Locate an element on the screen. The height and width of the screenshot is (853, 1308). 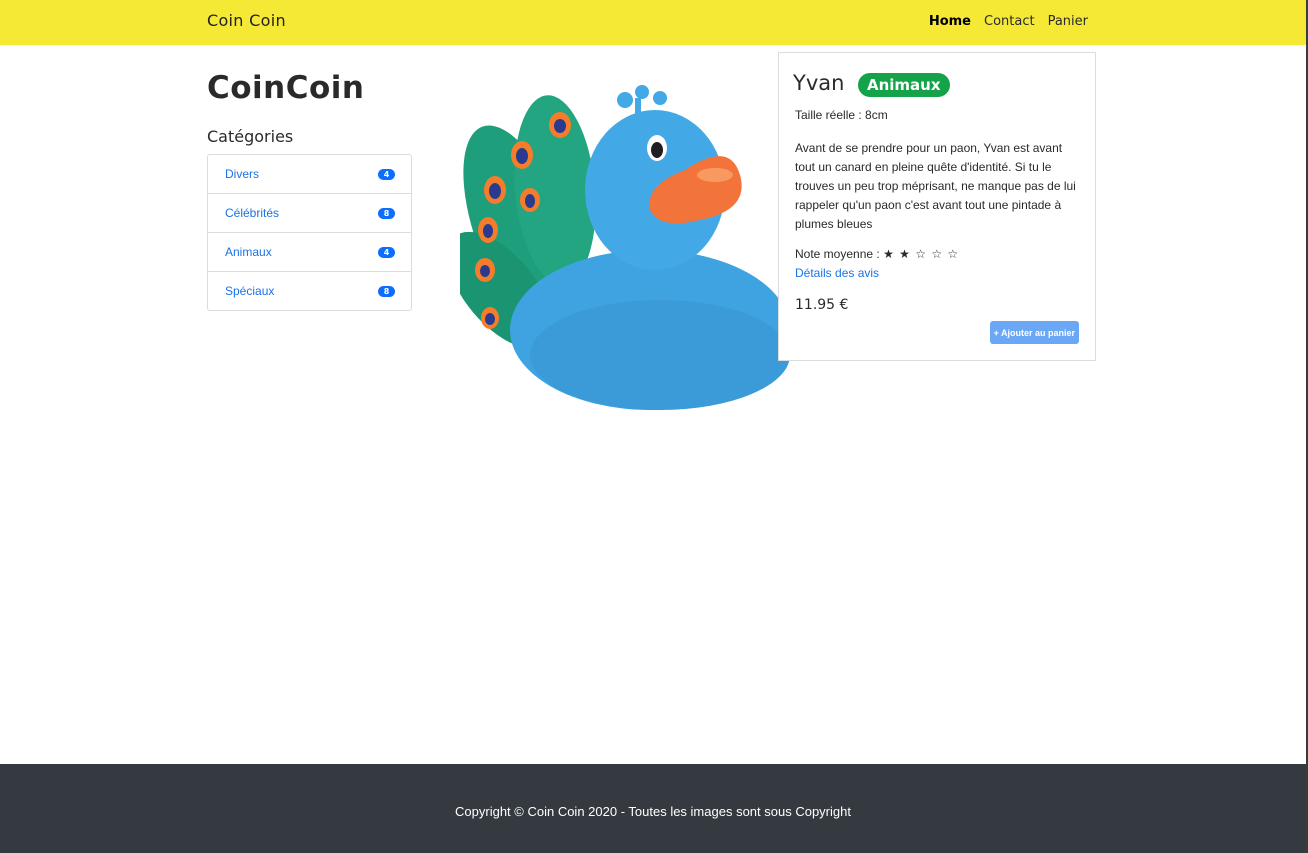
nav-home-link: Home is located at coordinates (950, 21).